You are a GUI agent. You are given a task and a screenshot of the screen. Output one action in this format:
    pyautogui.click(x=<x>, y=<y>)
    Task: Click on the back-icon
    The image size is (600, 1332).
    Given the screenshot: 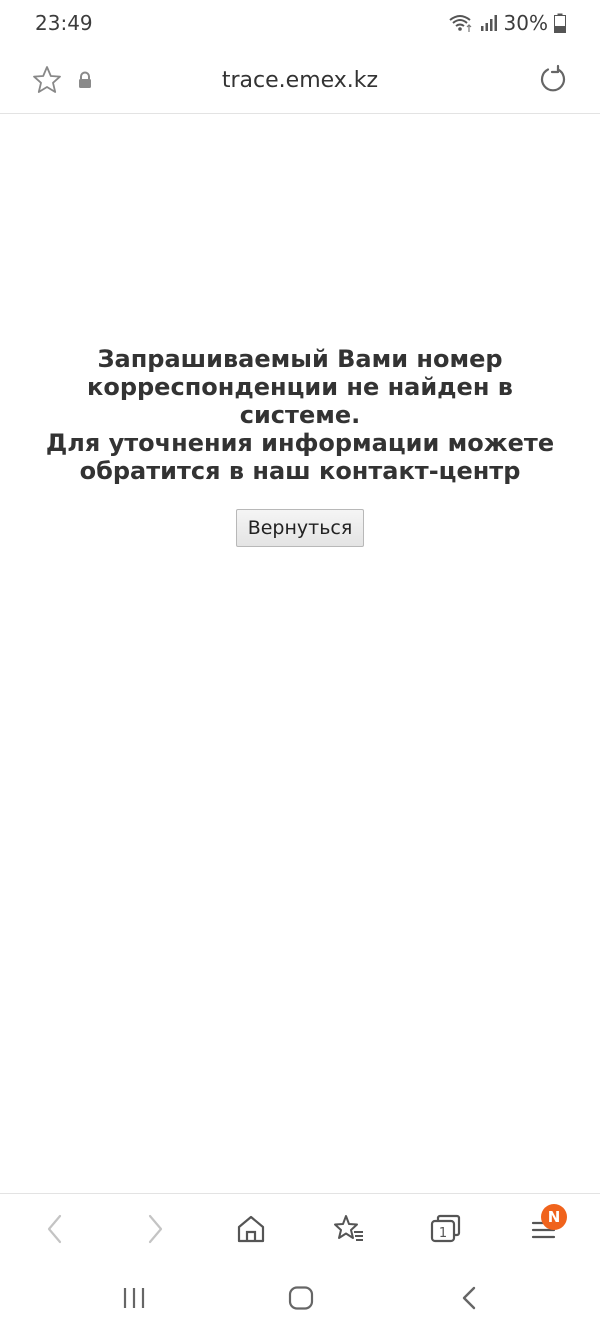 What is the action you would take?
    pyautogui.click(x=55, y=1229)
    